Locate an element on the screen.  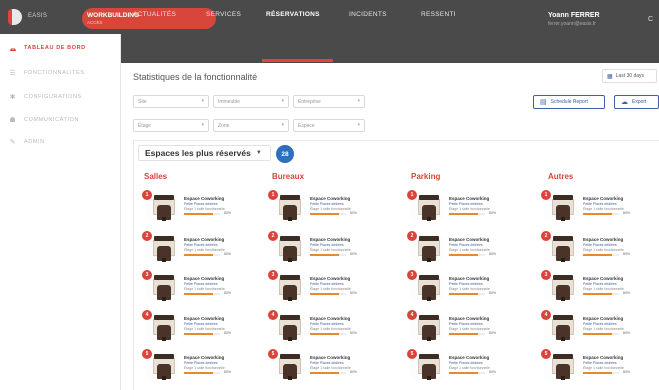
filter-espace: Espace ▾ is located at coordinates (329, 125).